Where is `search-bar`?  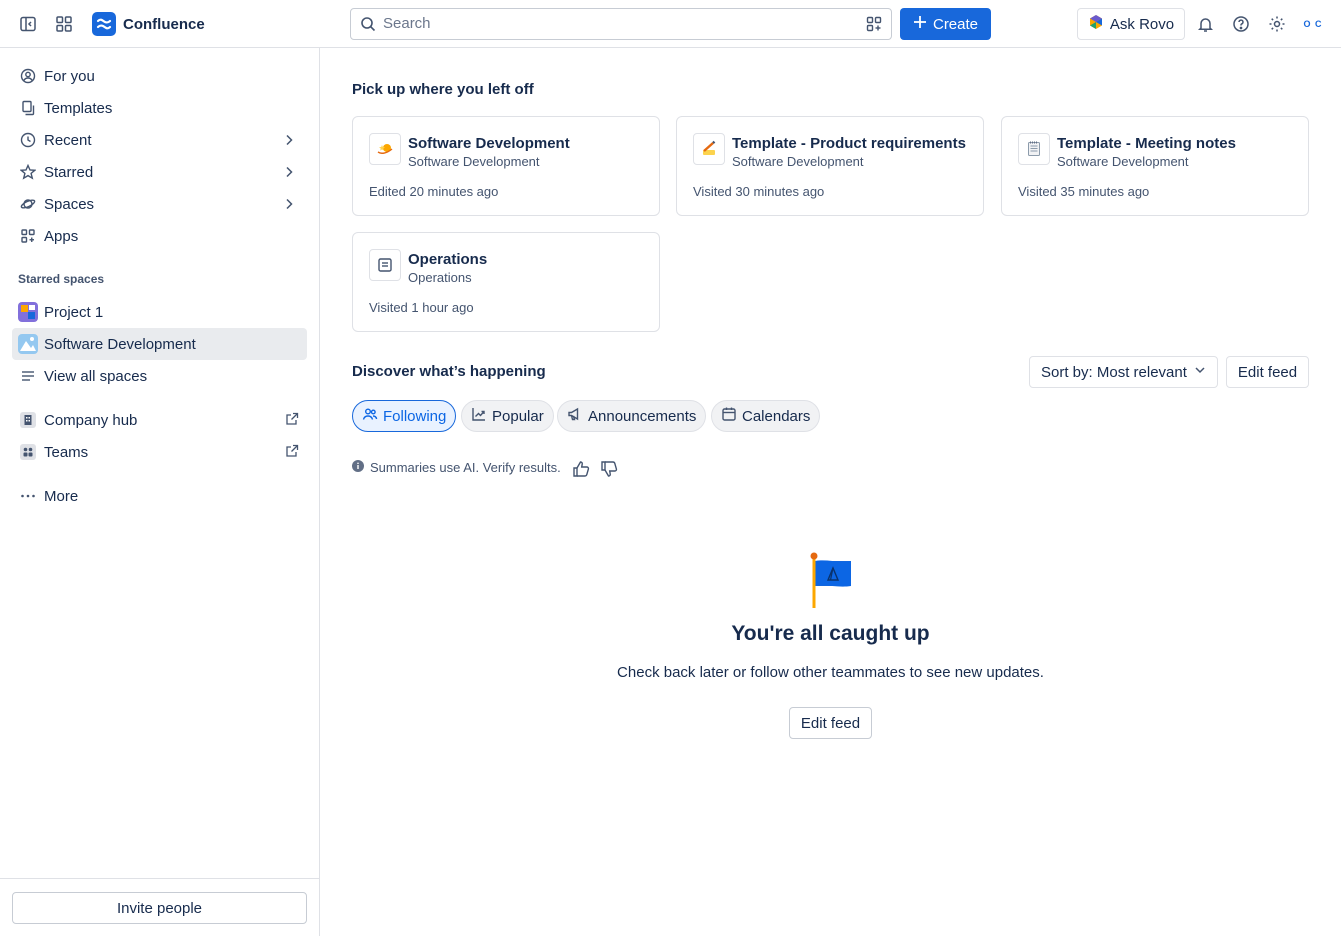
search-bar is located at coordinates (621, 24).